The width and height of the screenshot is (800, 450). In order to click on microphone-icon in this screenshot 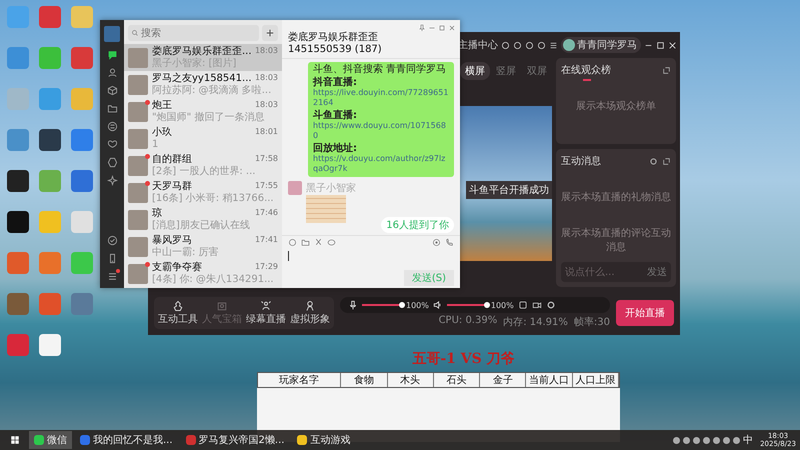, I will do `click(353, 305)`.